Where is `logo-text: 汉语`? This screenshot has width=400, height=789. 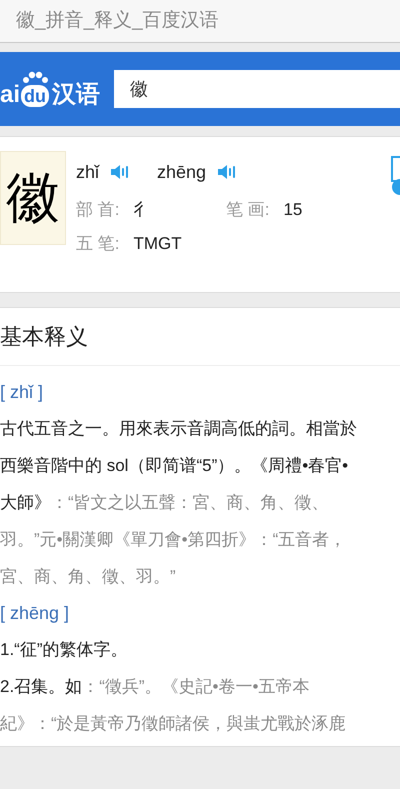
logo-text: 汉语 is located at coordinates (76, 95).